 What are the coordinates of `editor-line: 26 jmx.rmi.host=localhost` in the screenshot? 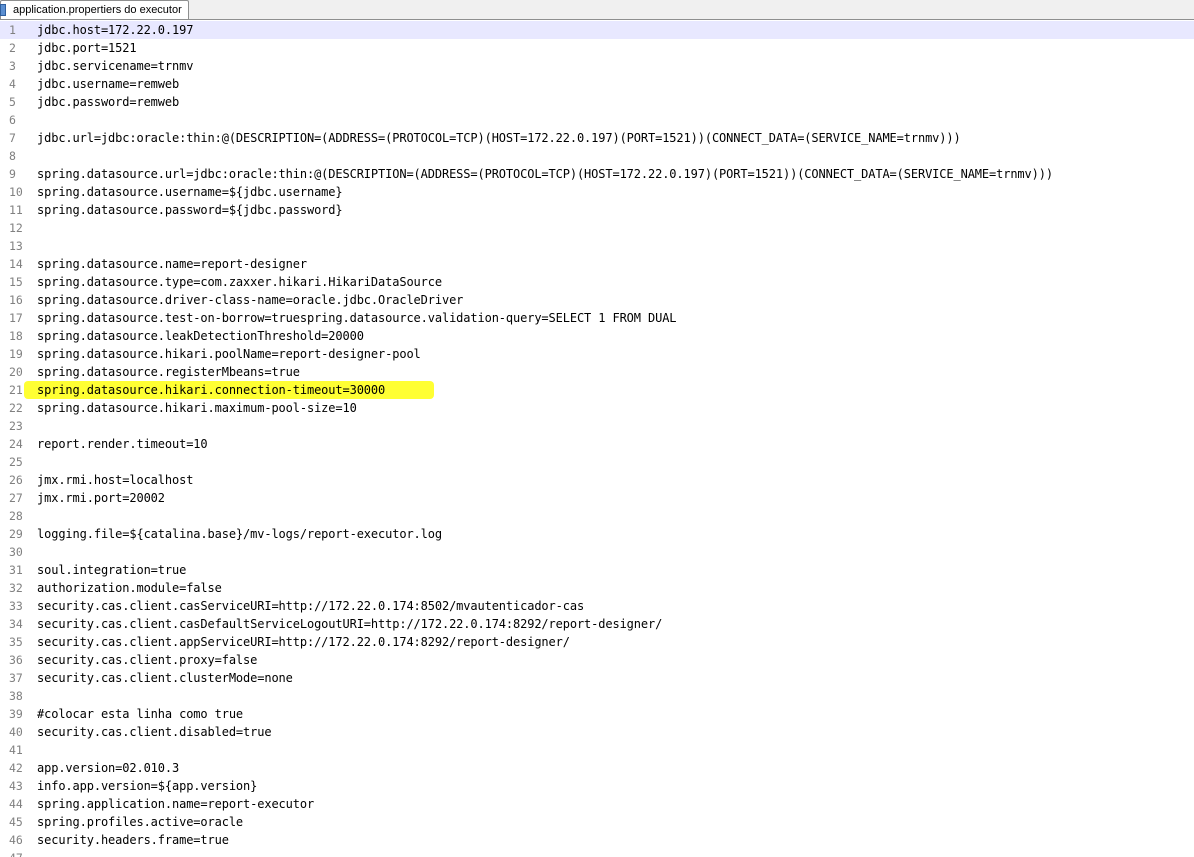 It's located at (597, 480).